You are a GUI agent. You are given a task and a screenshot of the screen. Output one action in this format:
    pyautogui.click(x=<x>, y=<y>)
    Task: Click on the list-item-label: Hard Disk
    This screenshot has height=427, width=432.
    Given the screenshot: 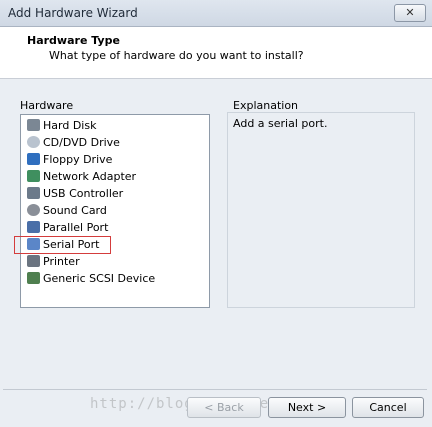 What is the action you would take?
    pyautogui.click(x=70, y=125)
    